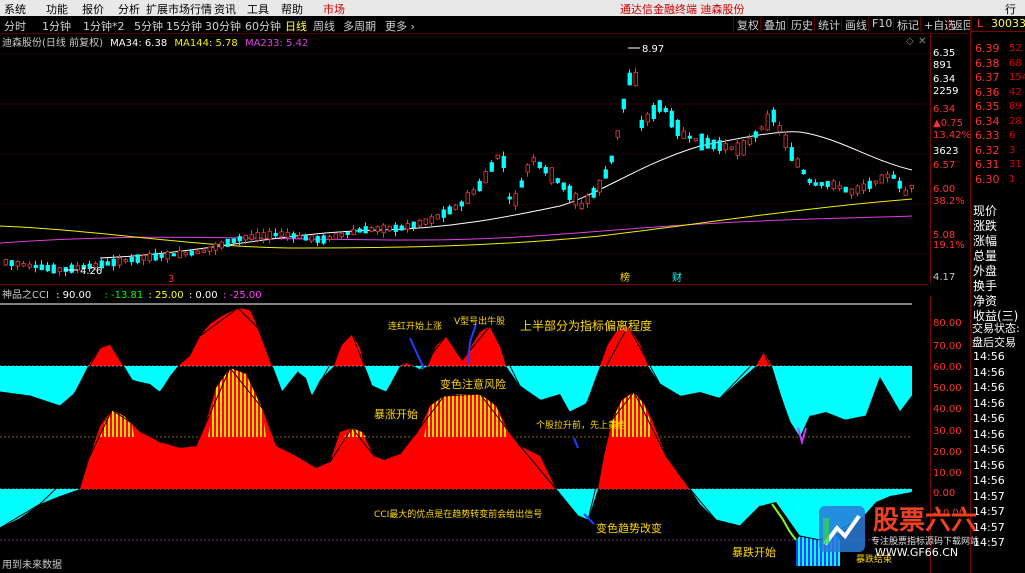 Image resolution: width=1025 pixels, height=573 pixels. I want to click on tab-period-15min: 15分钟, so click(184, 26).